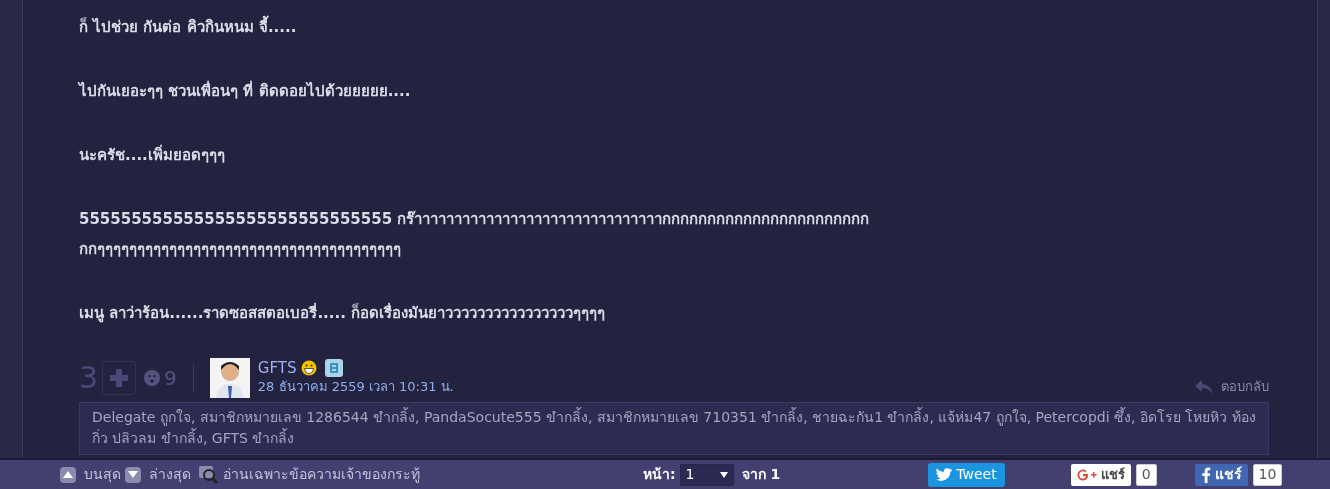 Image resolution: width=1330 pixels, height=489 pixels. Describe the element at coordinates (102, 474) in the screenshot. I see `top-link: บนสุด` at that location.